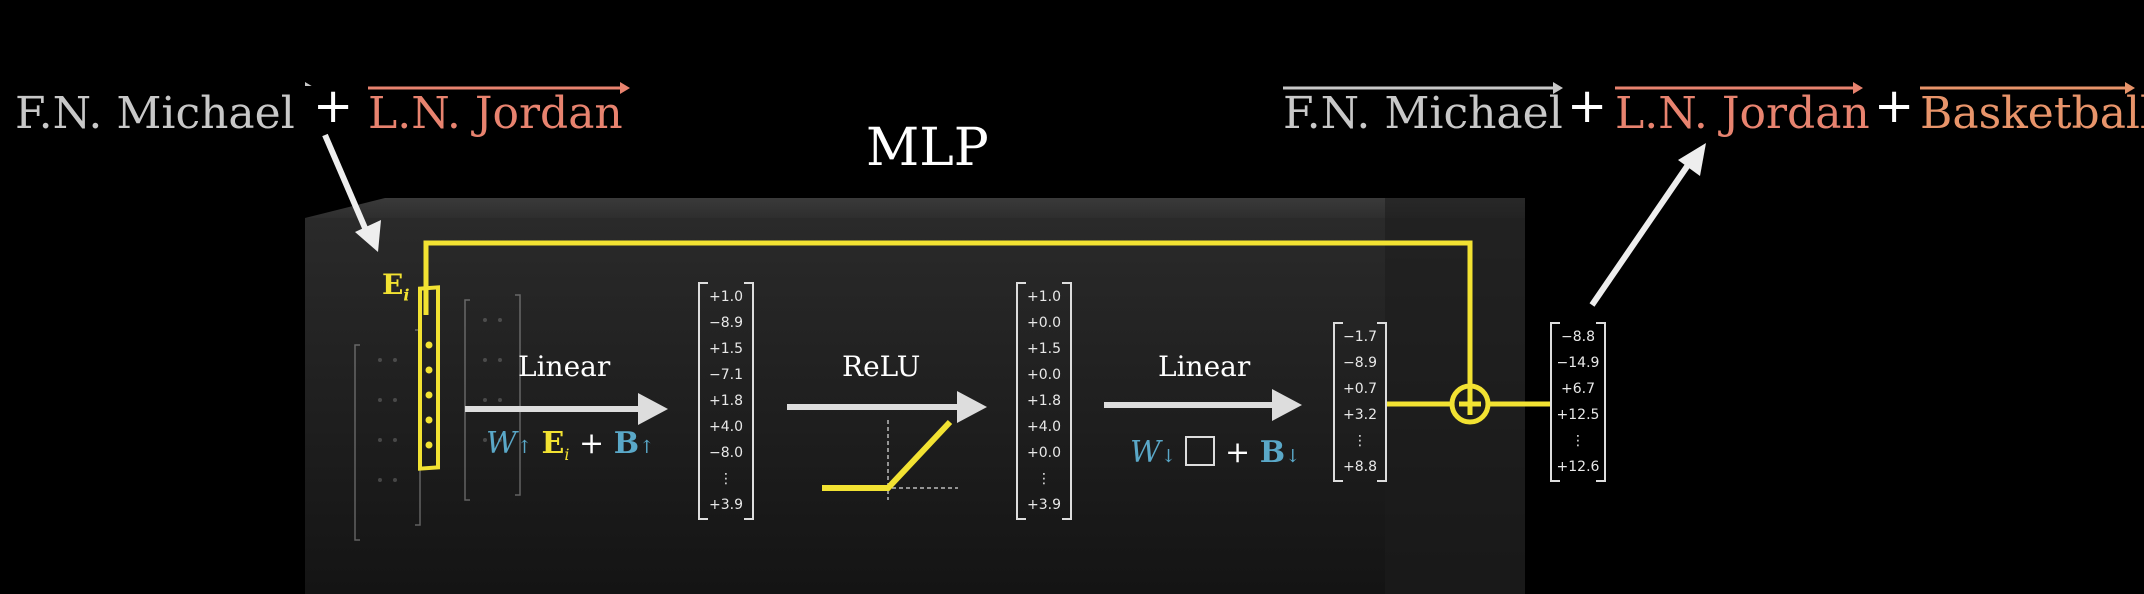 This screenshot has height=594, width=2144. I want to click on output-plus-1: +, so click(1587, 106).